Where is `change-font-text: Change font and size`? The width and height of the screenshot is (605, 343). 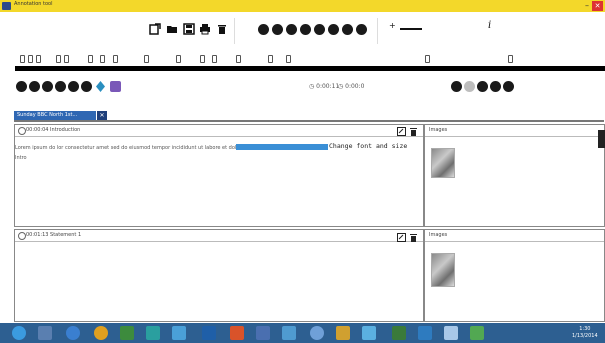 change-font-text: Change font and size is located at coordinates (368, 146).